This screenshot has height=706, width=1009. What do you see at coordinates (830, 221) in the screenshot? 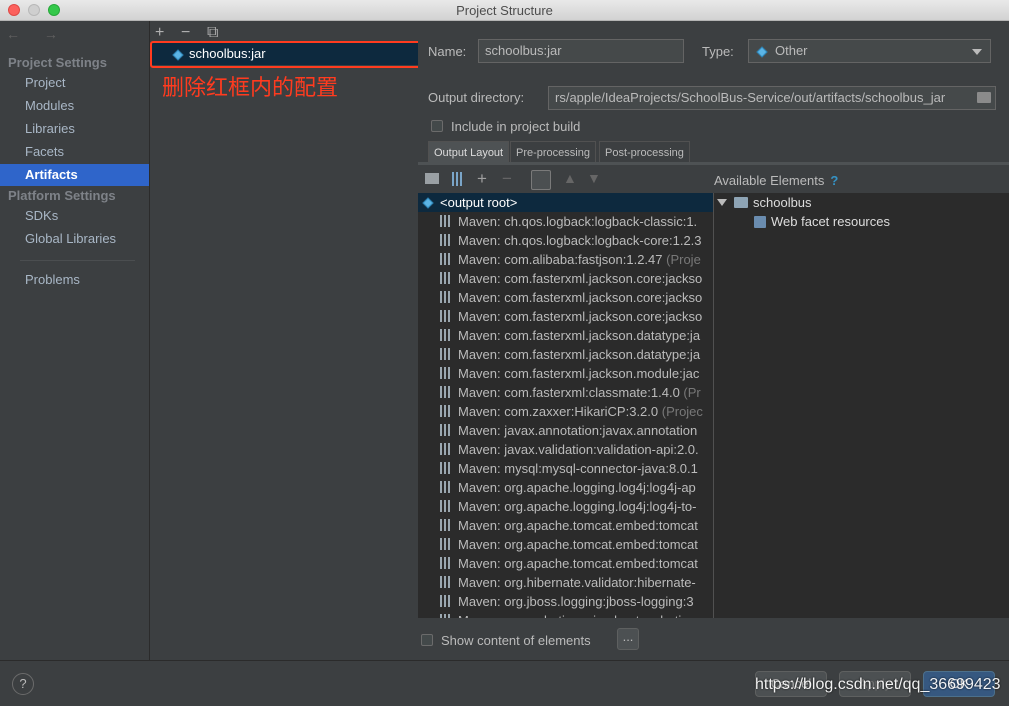
I see `tree-child-label: Web facet resources` at bounding box center [830, 221].